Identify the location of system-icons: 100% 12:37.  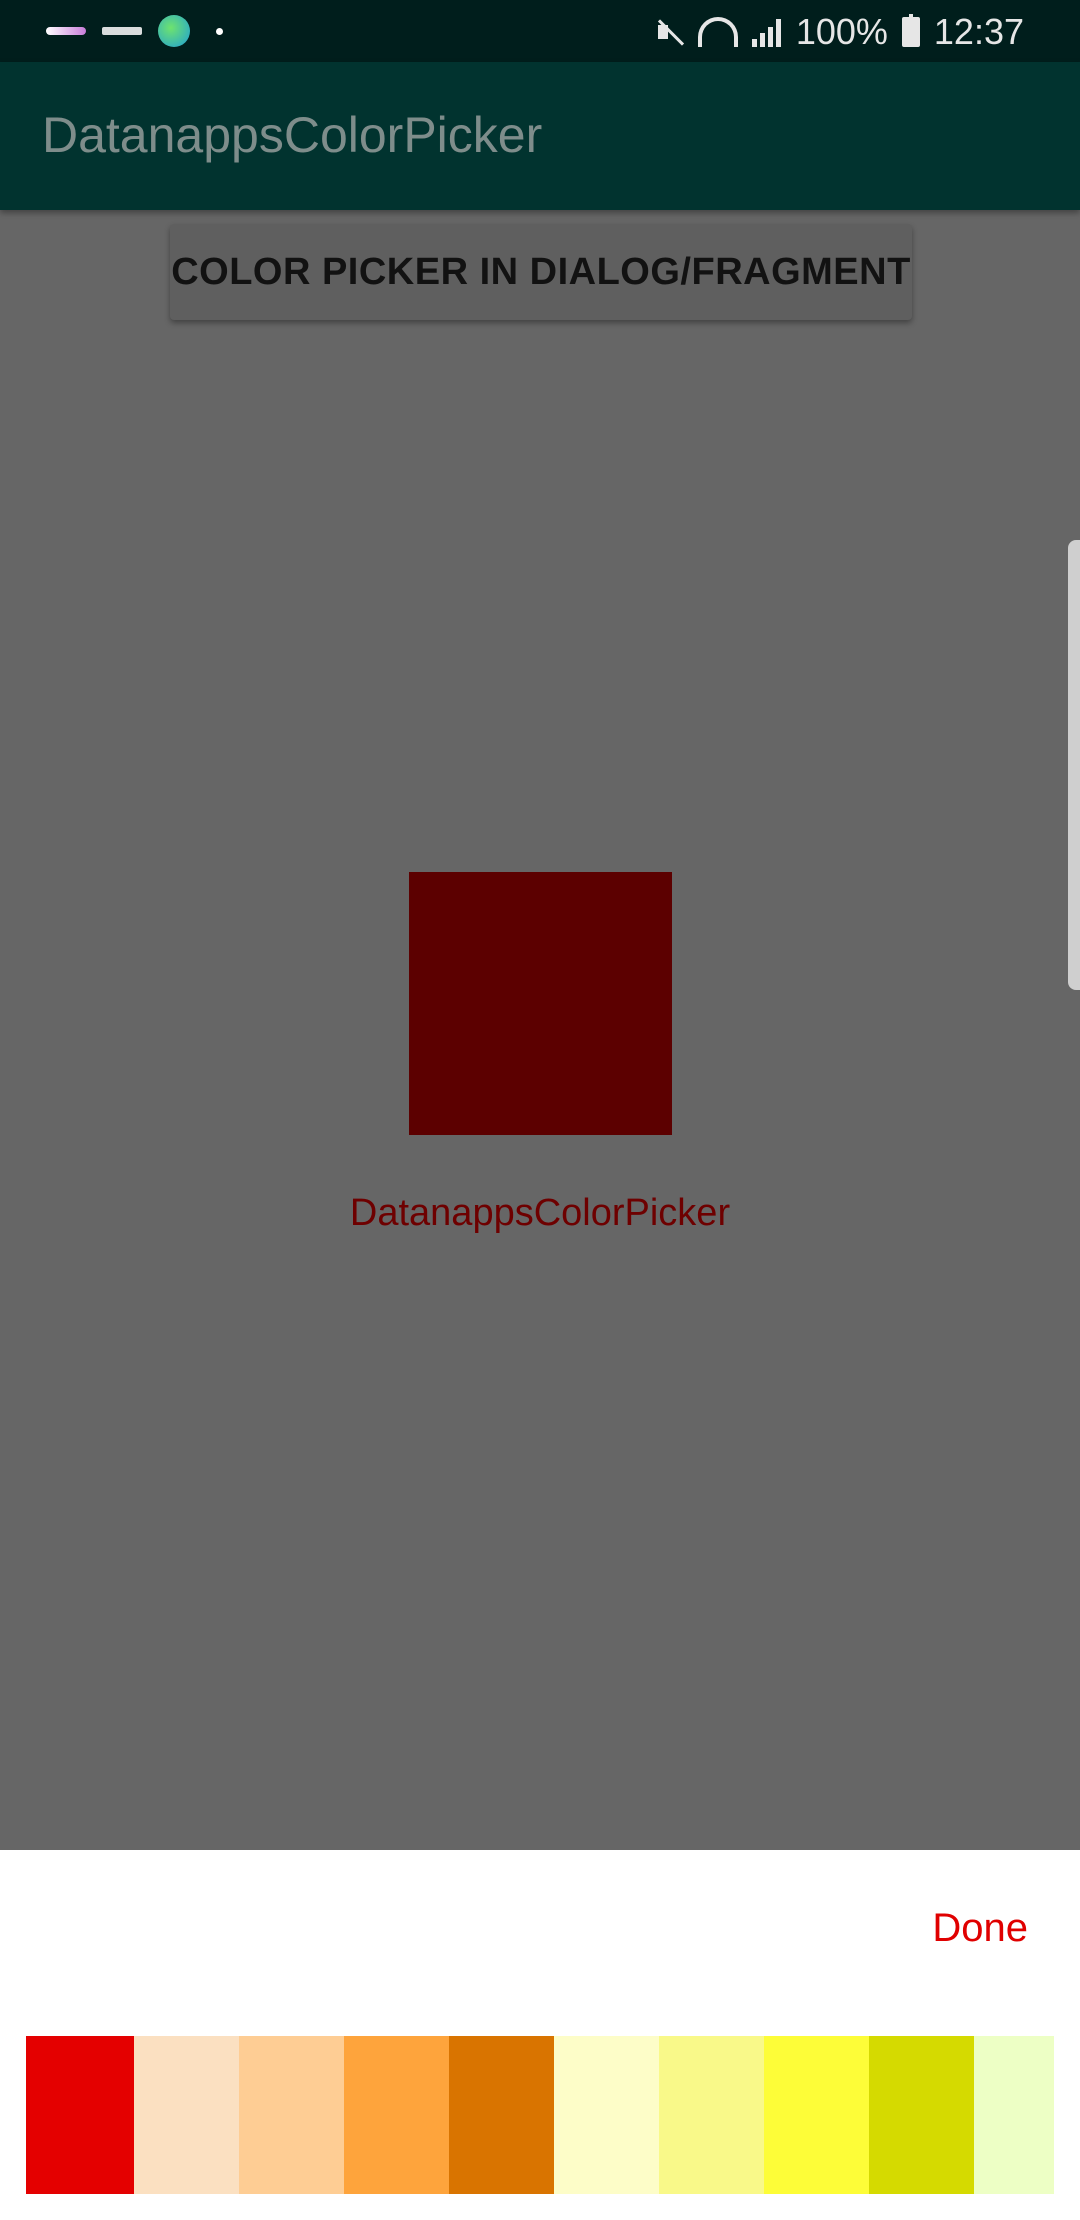
(839, 32).